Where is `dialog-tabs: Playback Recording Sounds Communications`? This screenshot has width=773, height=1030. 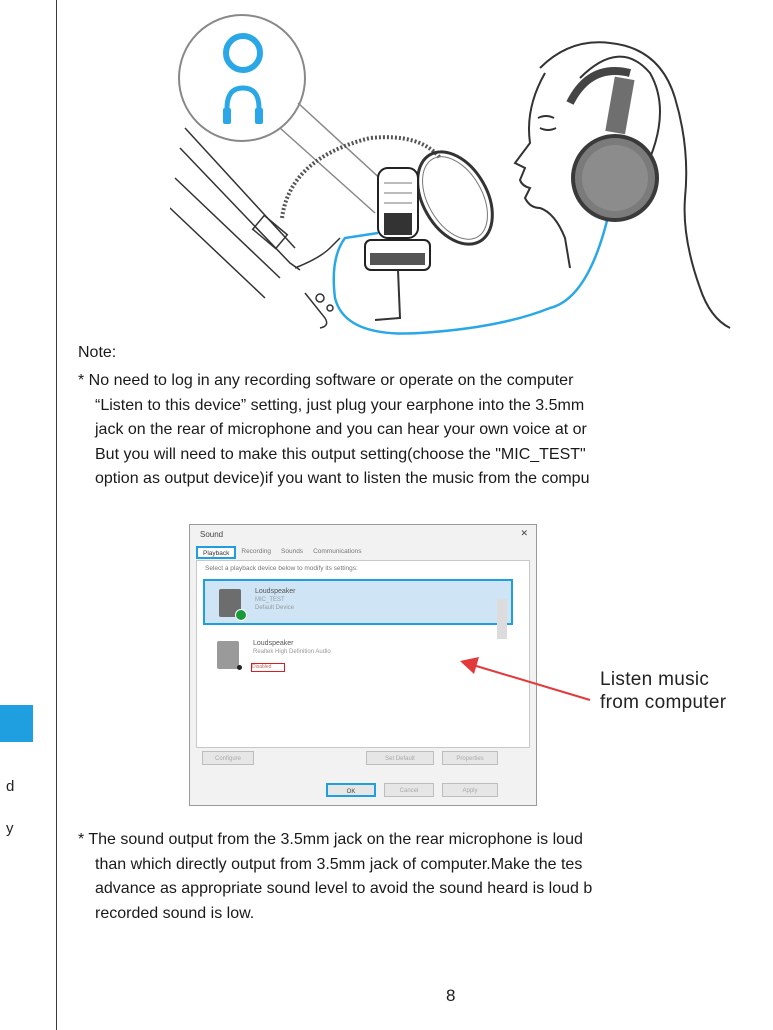
dialog-tabs: Playback Recording Sounds Communications is located at coordinates (281, 552).